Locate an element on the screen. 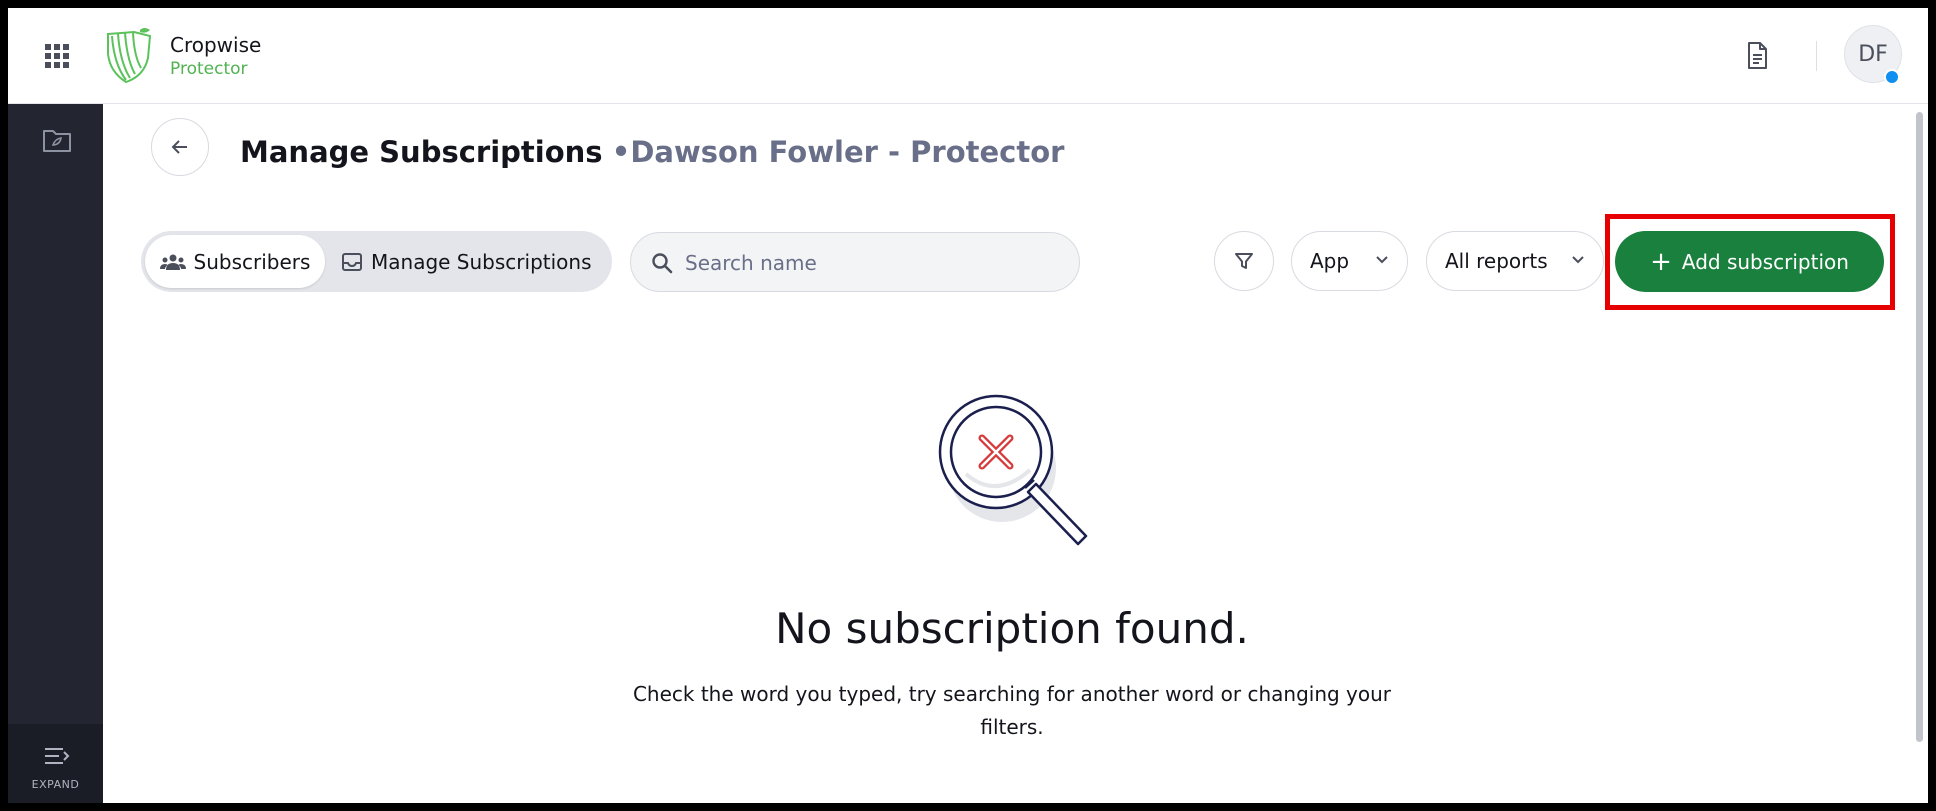 The width and height of the screenshot is (1936, 811). users-icon is located at coordinates (172, 262).